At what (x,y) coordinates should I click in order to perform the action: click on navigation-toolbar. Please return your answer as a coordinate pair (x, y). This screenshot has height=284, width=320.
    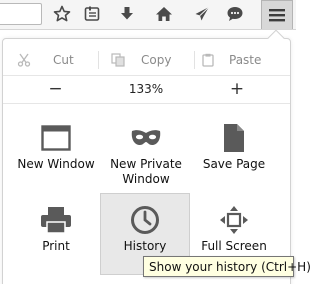
    Looking at the image, I should click on (148, 15).